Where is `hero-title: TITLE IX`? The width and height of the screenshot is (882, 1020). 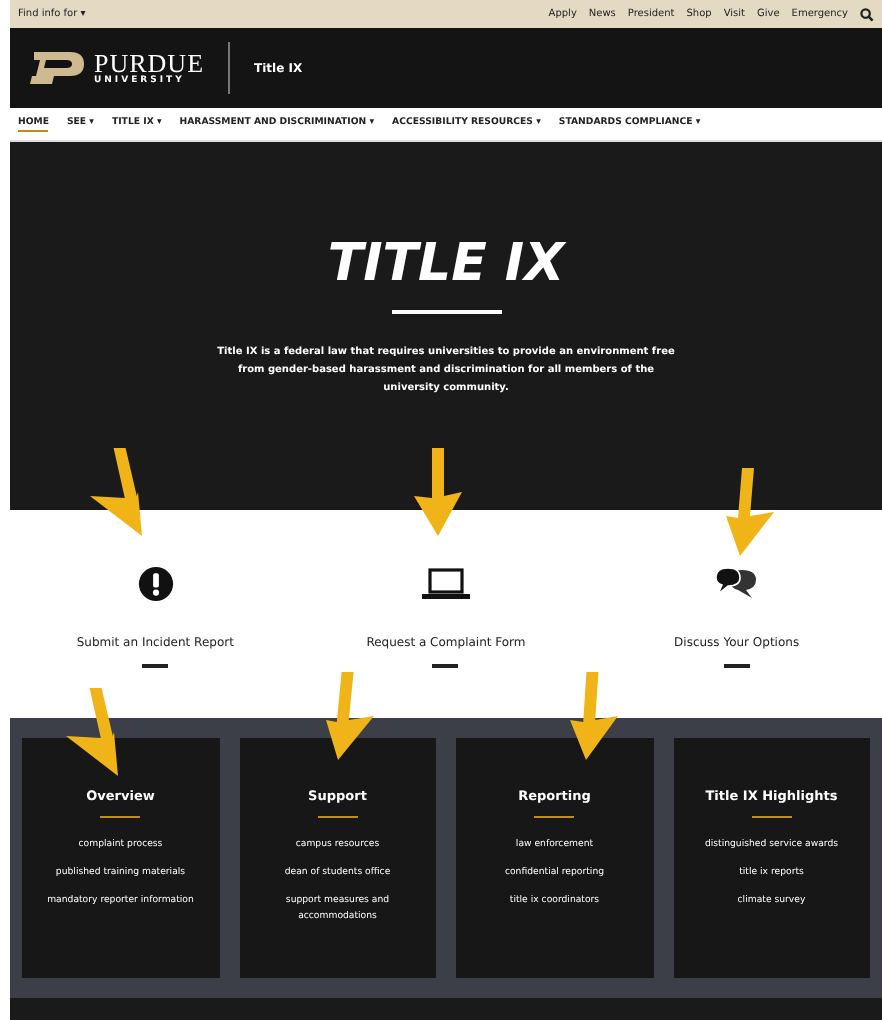 hero-title: TITLE IX is located at coordinates (446, 264).